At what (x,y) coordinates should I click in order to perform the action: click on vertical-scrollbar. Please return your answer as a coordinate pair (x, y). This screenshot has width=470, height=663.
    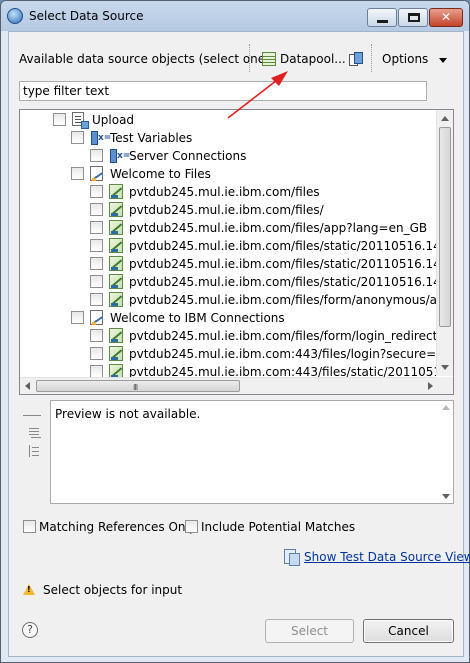
    Looking at the image, I should click on (444, 243).